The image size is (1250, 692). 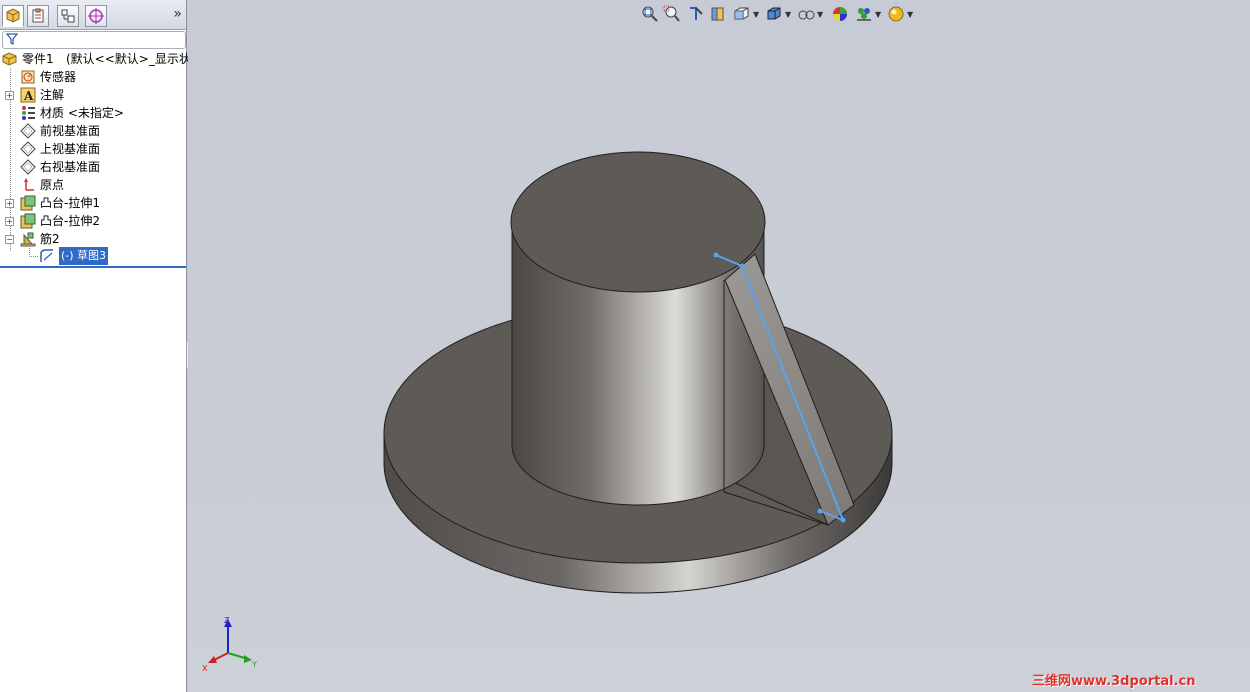 What do you see at coordinates (94, 40) in the screenshot?
I see `feature-filter-input` at bounding box center [94, 40].